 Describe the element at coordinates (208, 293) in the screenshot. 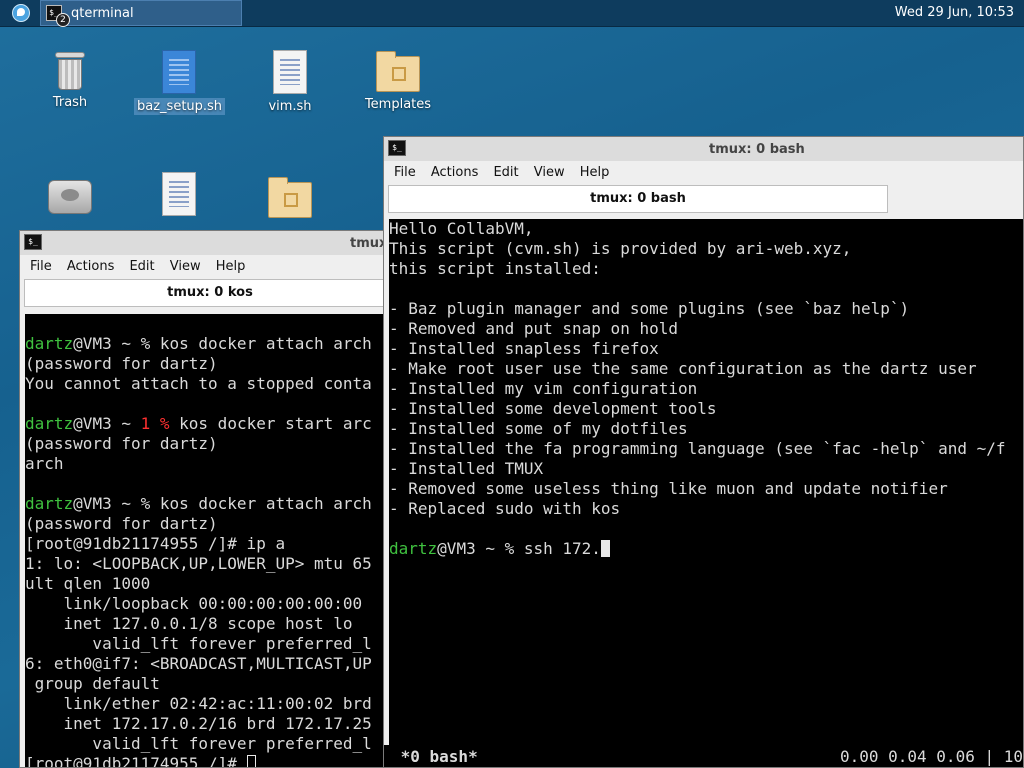

I see `tab-tmux-kos: tmux: 0 kos` at that location.